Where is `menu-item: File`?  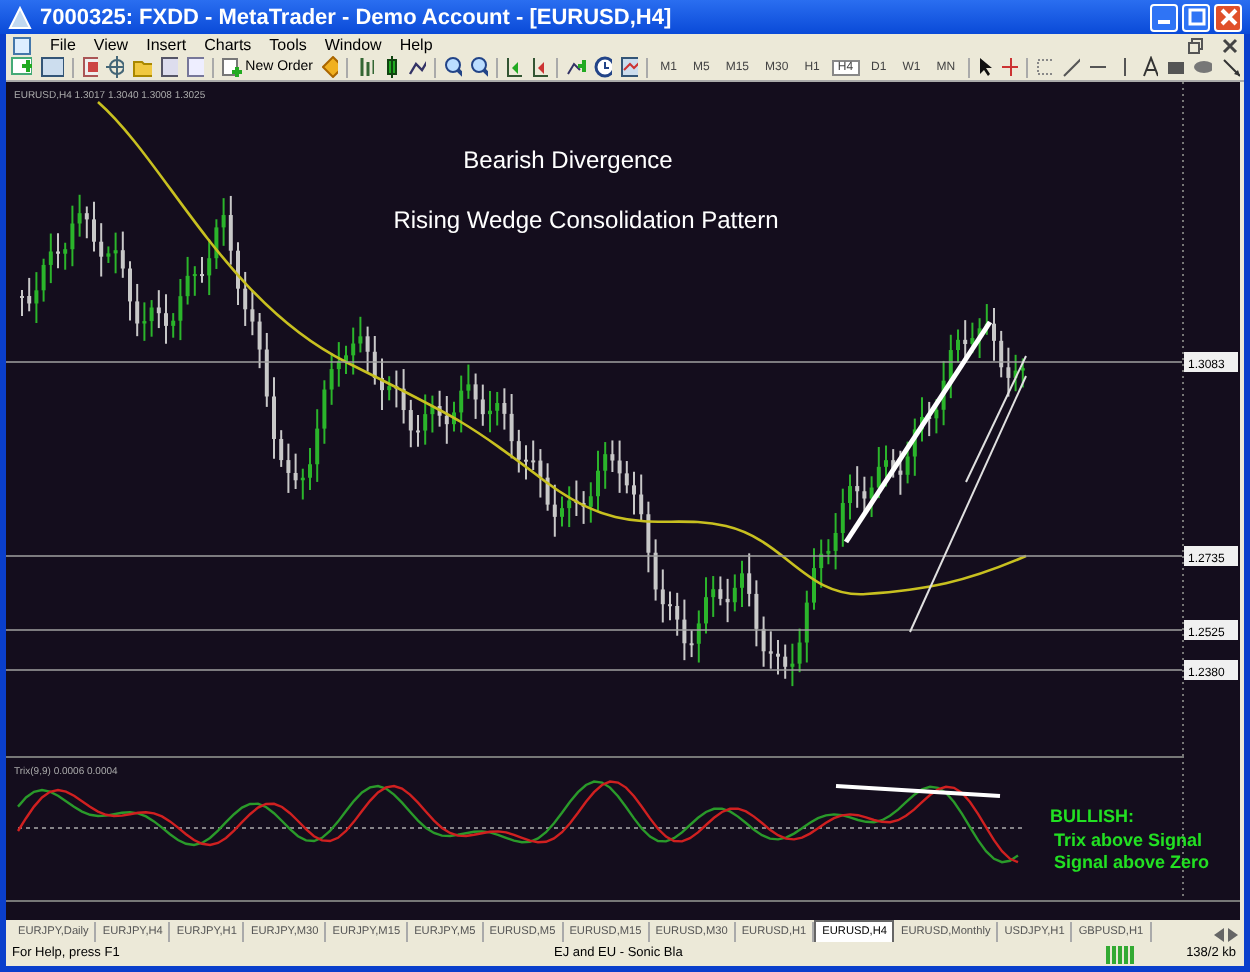
menu-item: File is located at coordinates (63, 45).